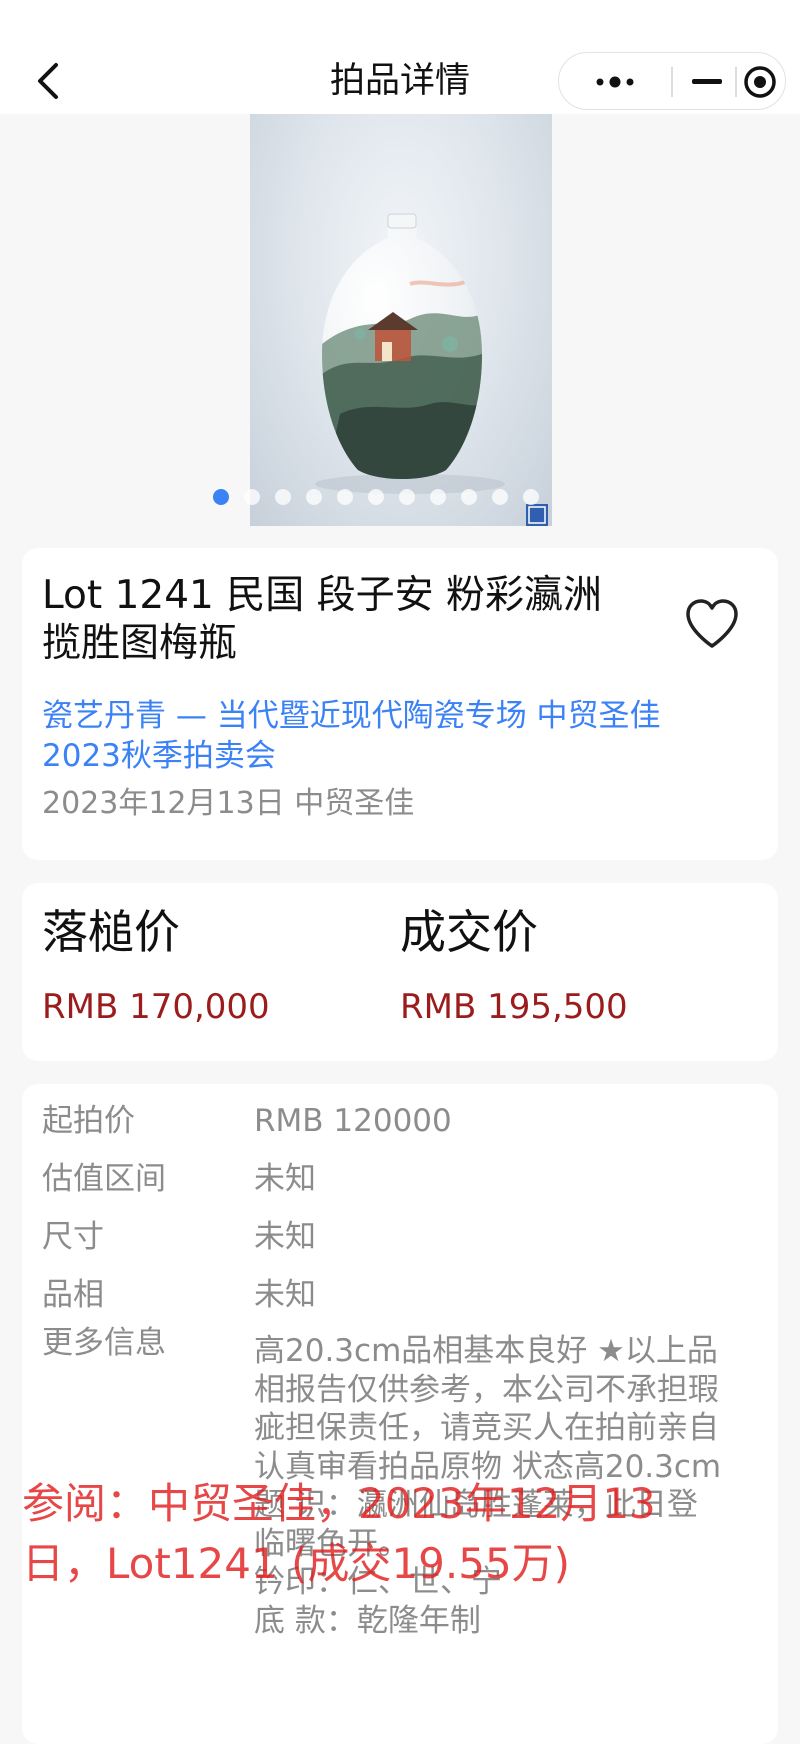  What do you see at coordinates (159, 756) in the screenshot?
I see `auction-line: 2023秋季拍卖会` at bounding box center [159, 756].